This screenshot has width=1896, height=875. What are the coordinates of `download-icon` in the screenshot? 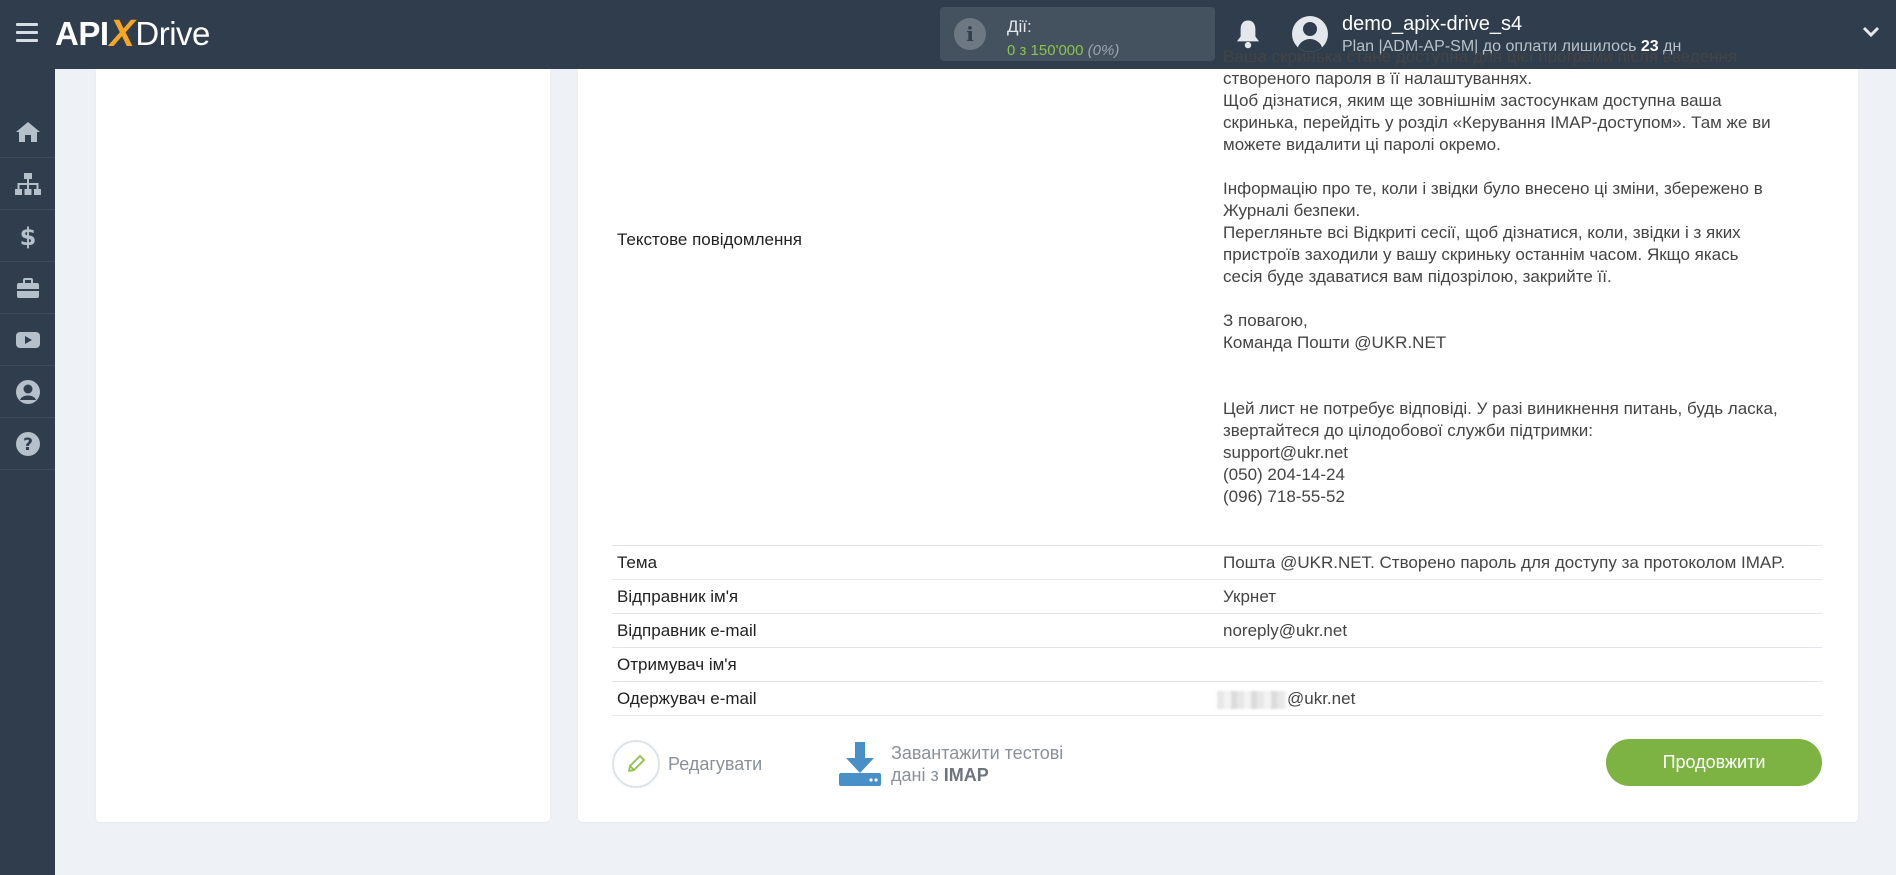 It's located at (860, 764).